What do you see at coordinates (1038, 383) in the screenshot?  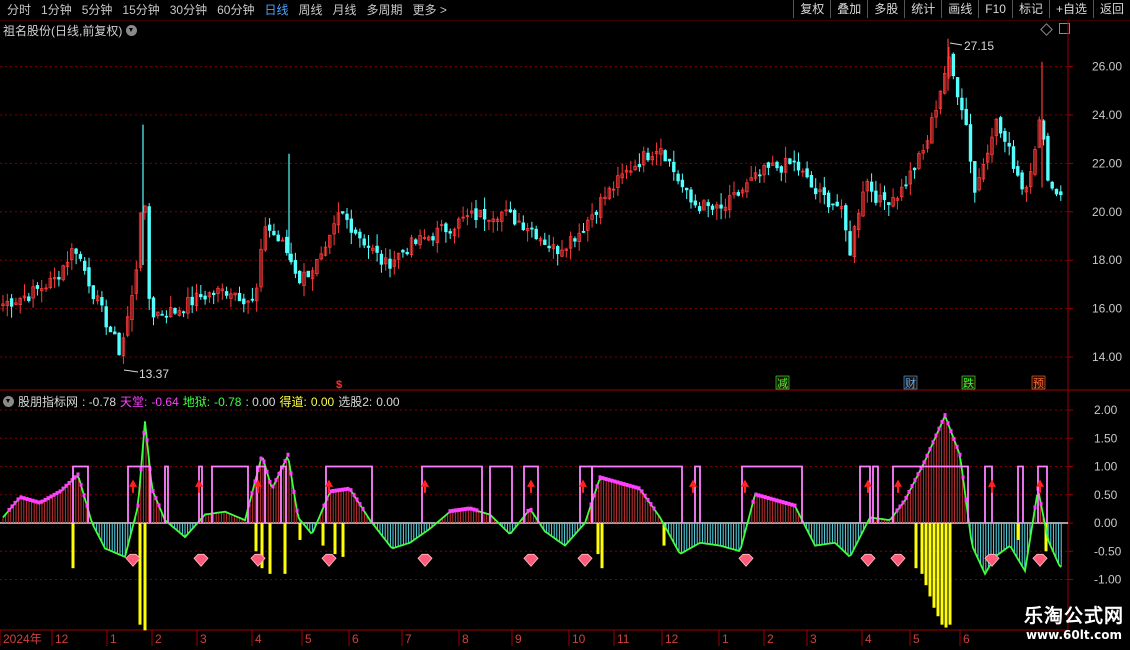 I see `event-marker: 预` at bounding box center [1038, 383].